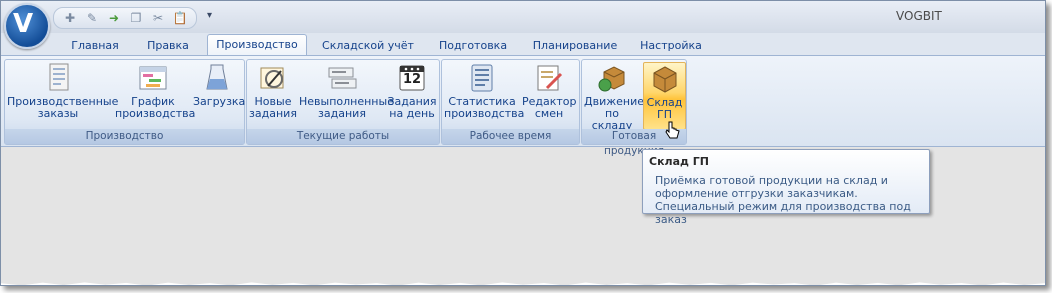  I want to click on warehouse-movement-button: Движение по складу, so click(614, 97).